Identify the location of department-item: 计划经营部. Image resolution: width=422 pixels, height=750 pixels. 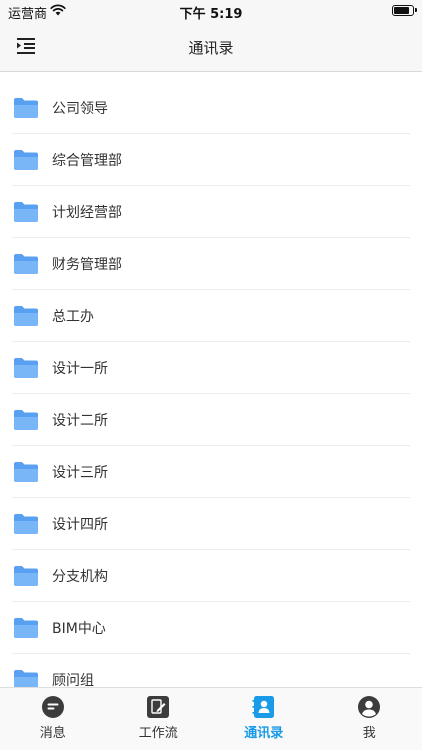
(211, 212).